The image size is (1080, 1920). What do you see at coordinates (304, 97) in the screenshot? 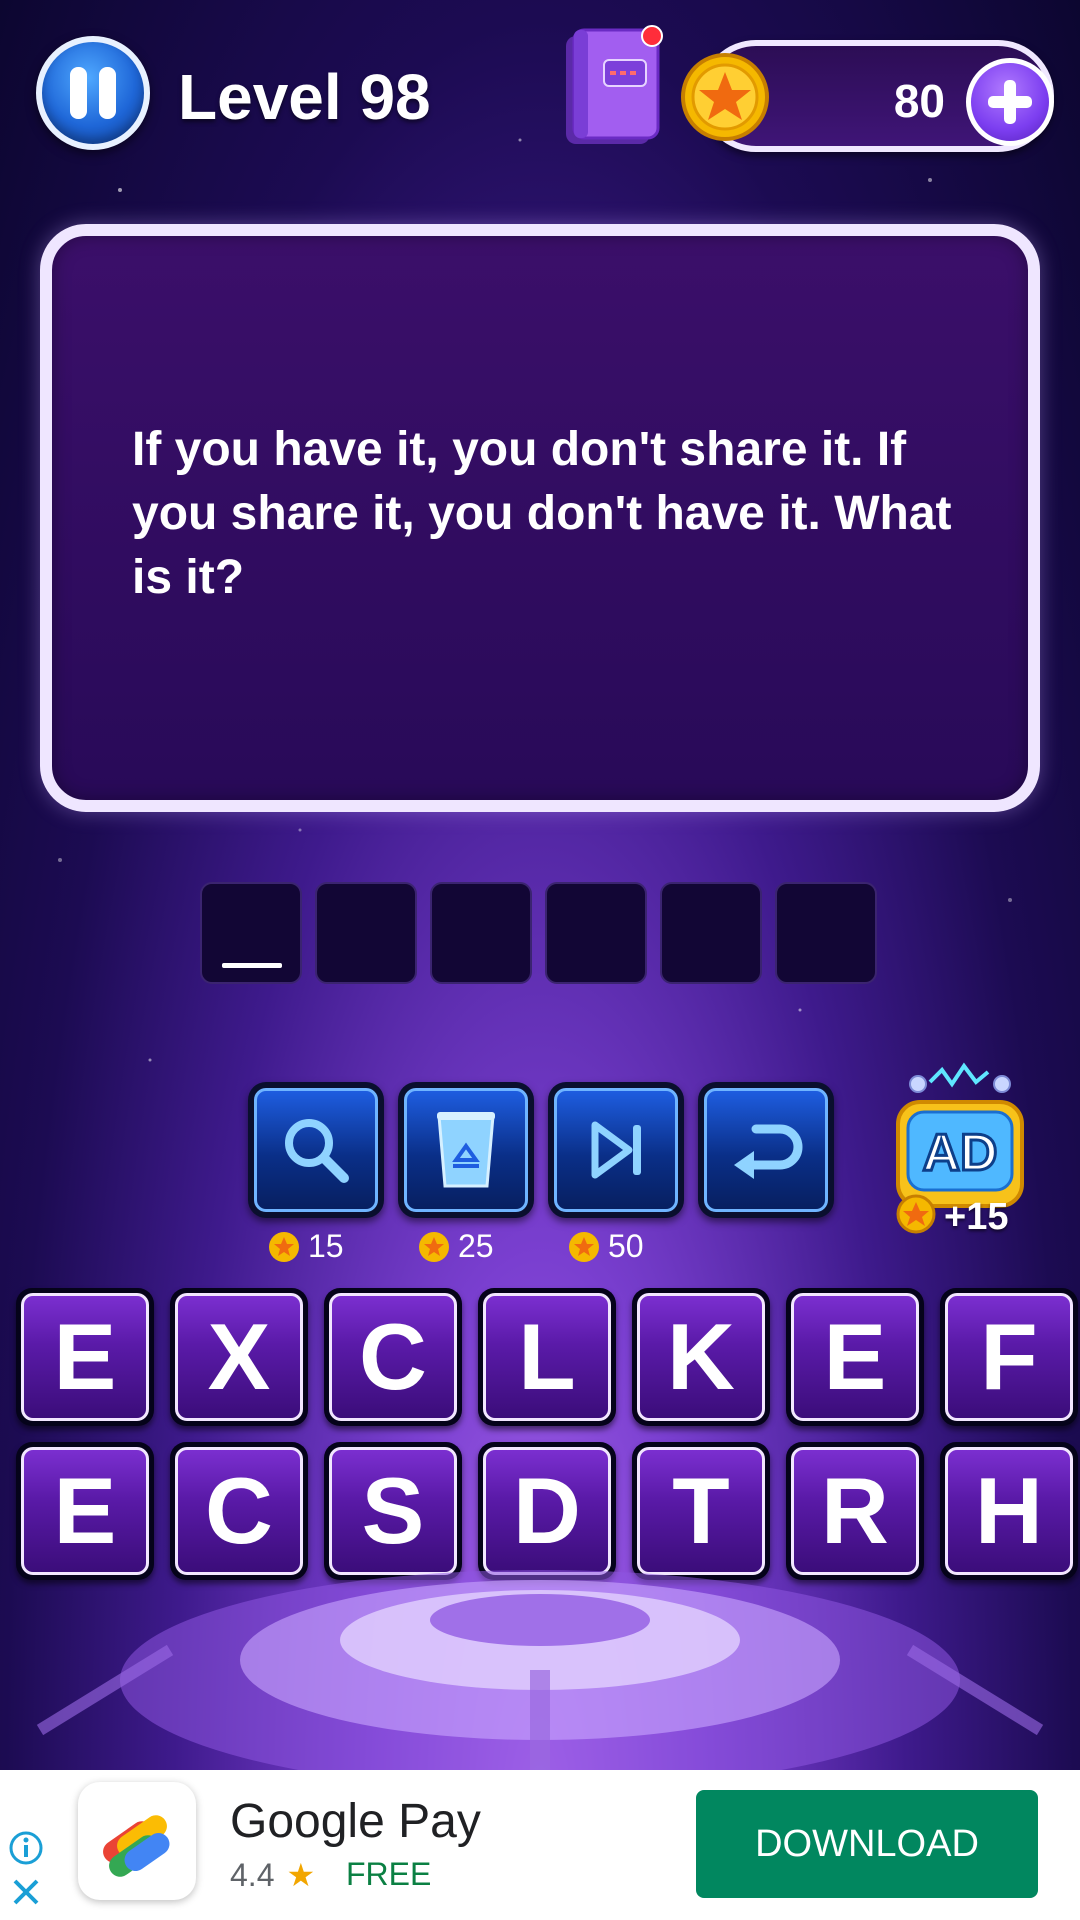
I see `level-title: Level 98` at bounding box center [304, 97].